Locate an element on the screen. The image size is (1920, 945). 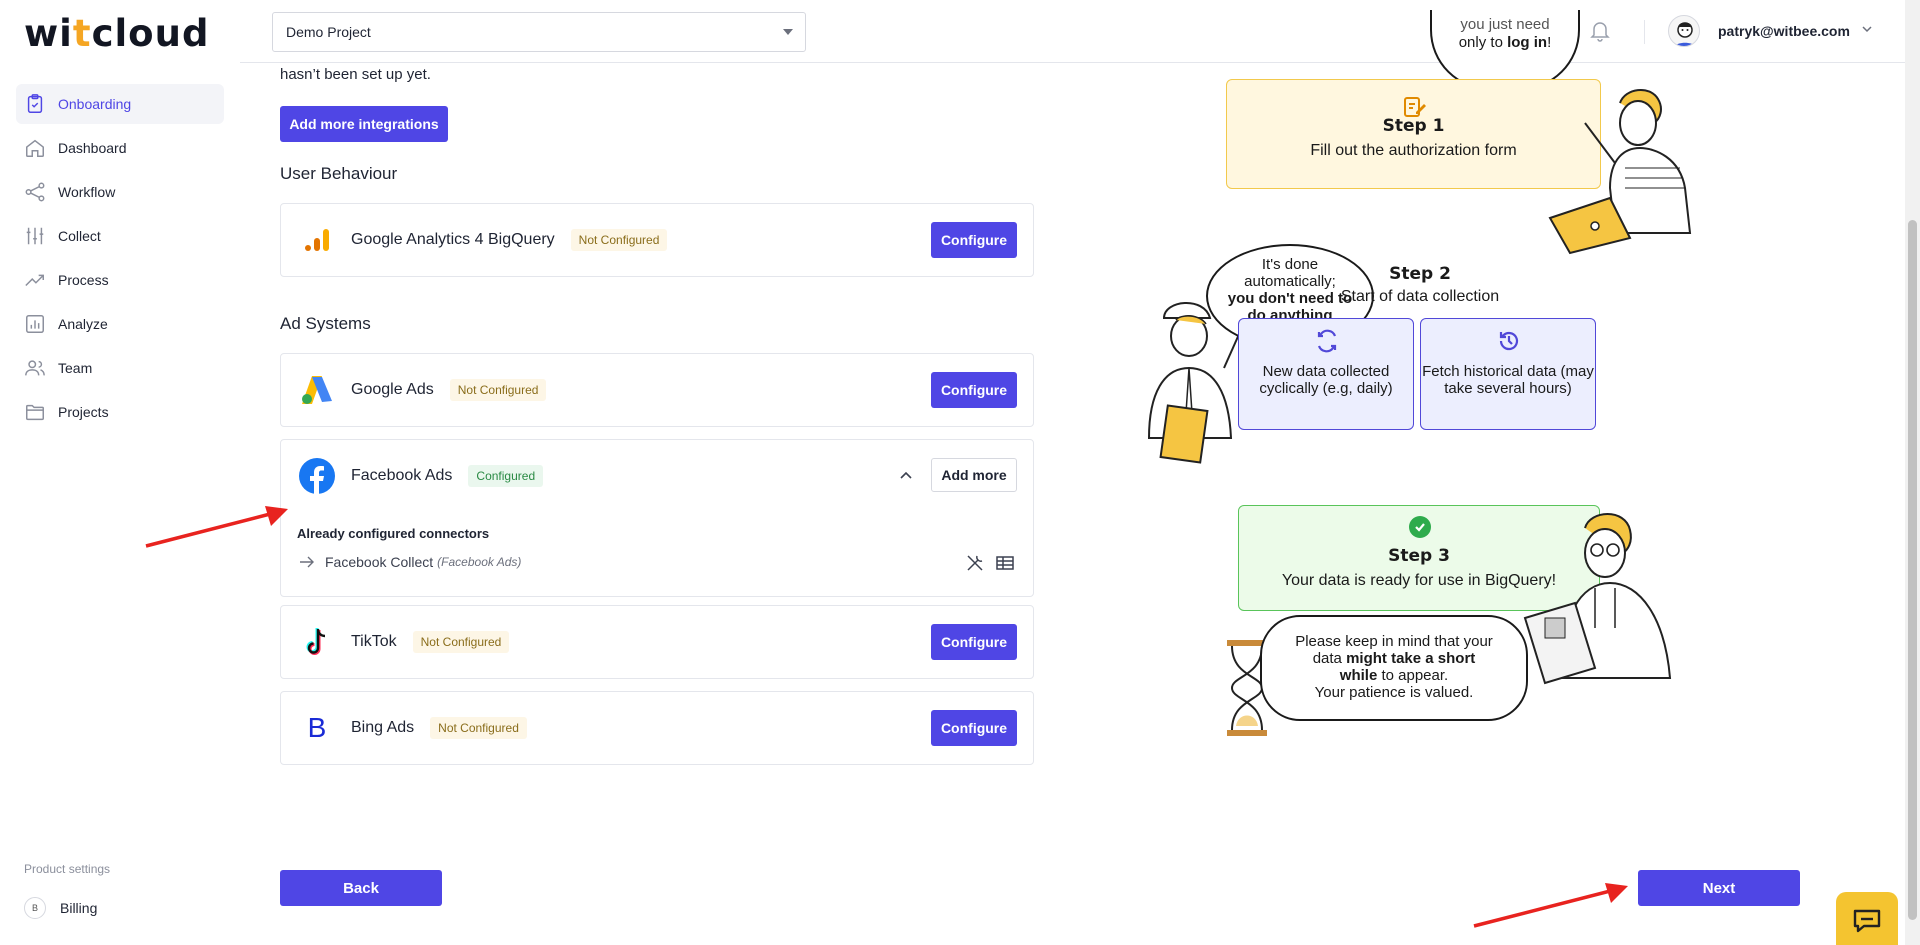
share-icon is located at coordinates (35, 192).